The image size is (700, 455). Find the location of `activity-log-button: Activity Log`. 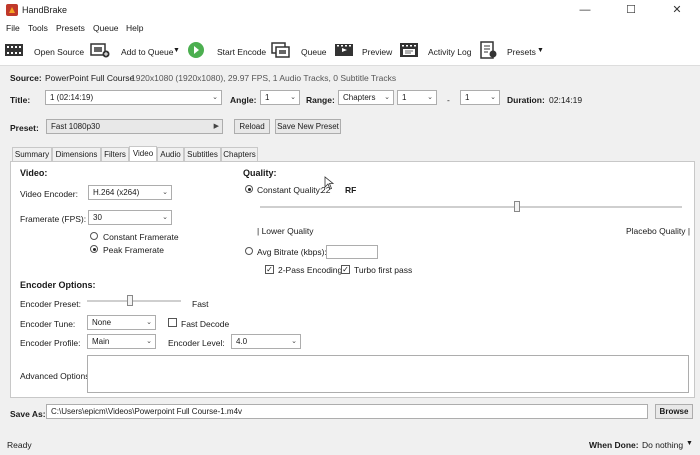

activity-log-button: Activity Log is located at coordinates (449, 52).